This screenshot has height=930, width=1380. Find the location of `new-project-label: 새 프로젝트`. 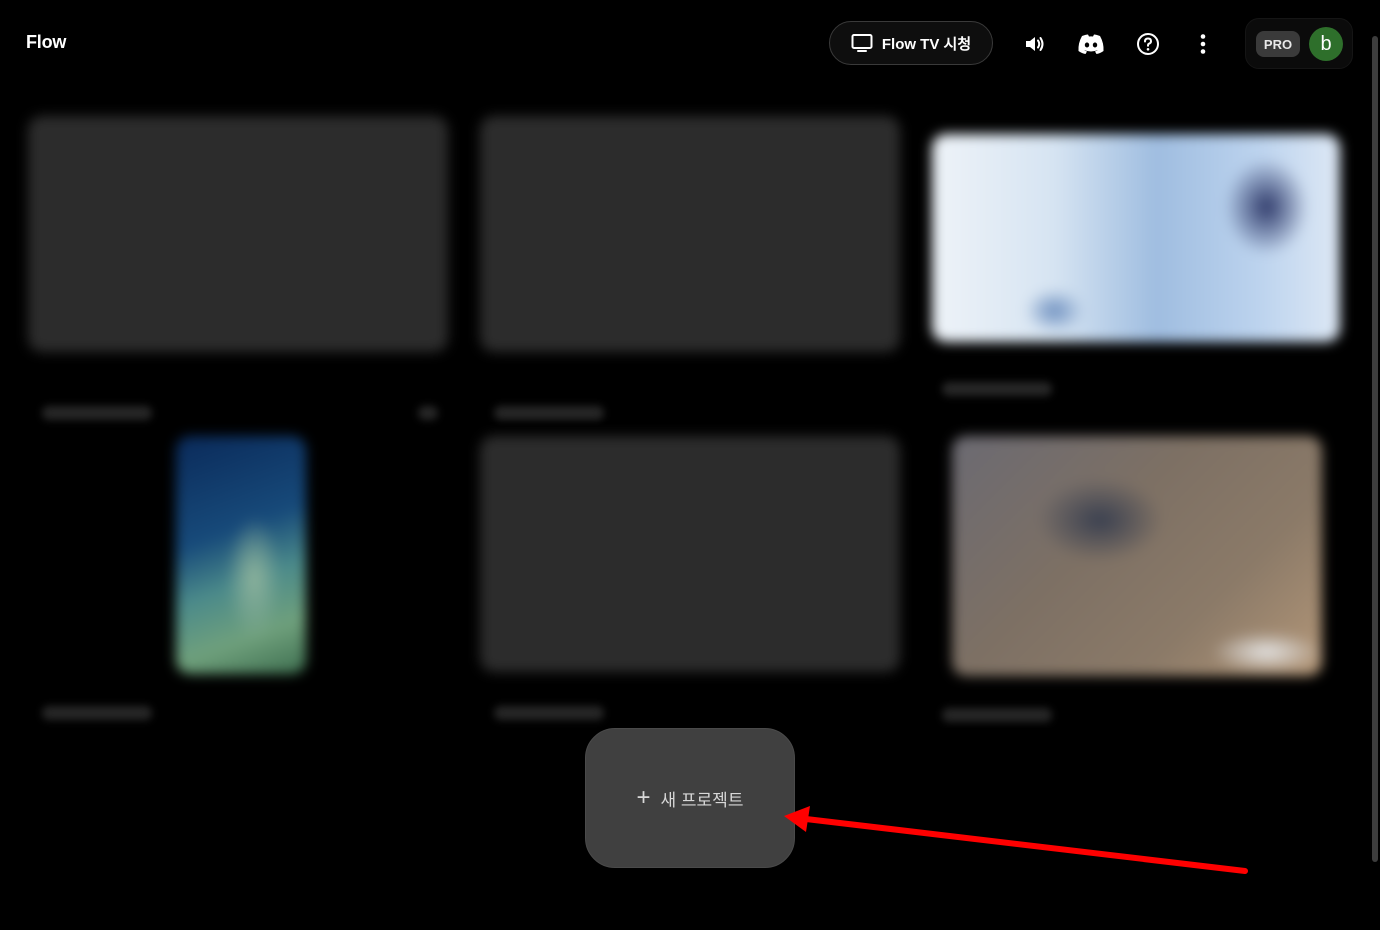

new-project-label: 새 프로젝트 is located at coordinates (702, 800).